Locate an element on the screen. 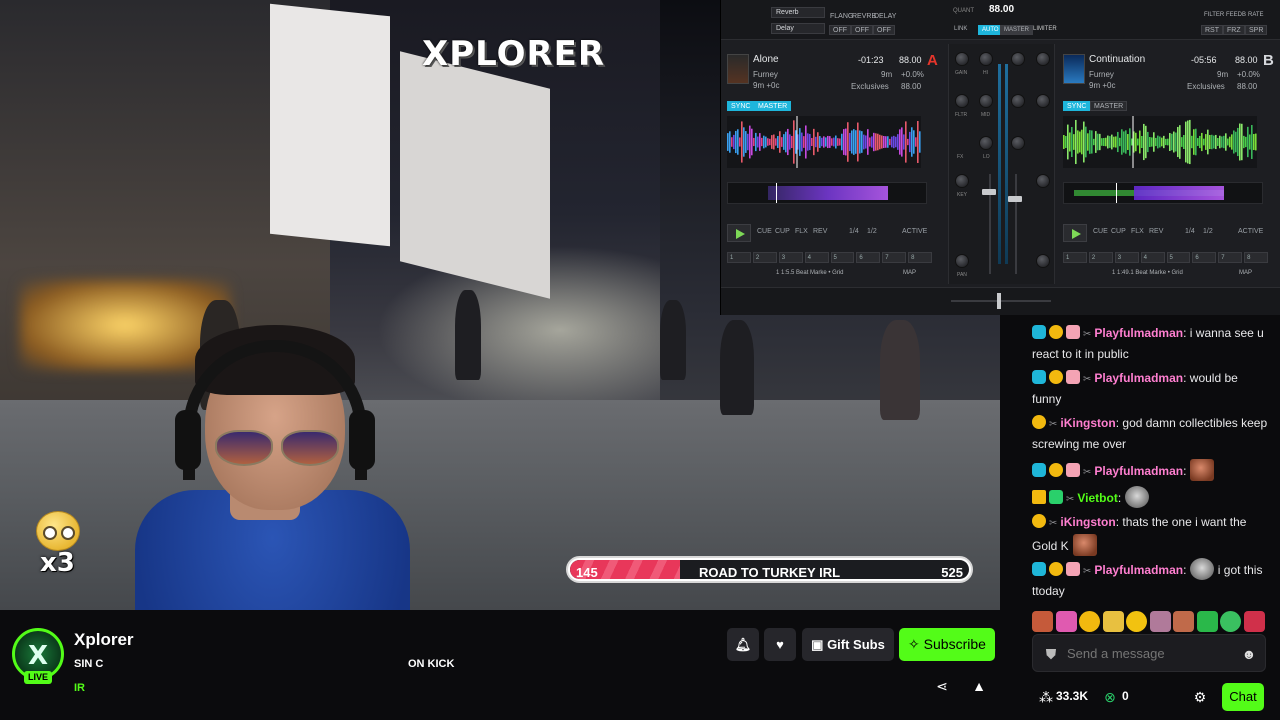 Image resolution: width=1280 pixels, height=720 pixels. chat-username: Vietbot is located at coordinates (1097, 498).